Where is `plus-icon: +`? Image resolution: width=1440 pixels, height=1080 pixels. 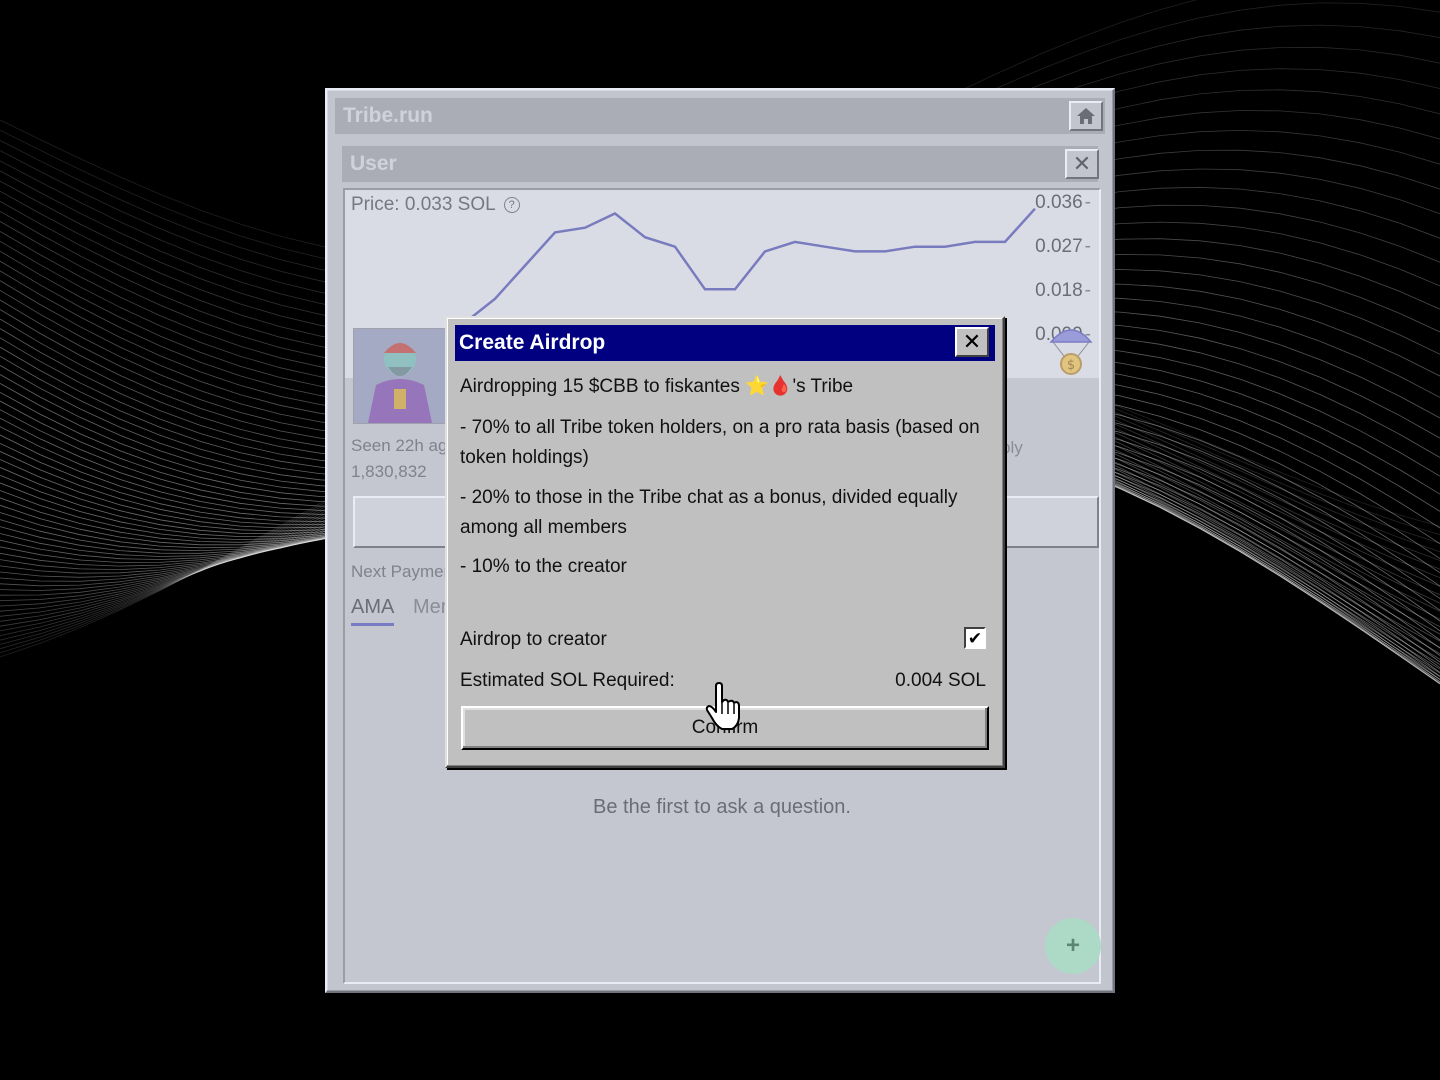 plus-icon: + is located at coordinates (1072, 945).